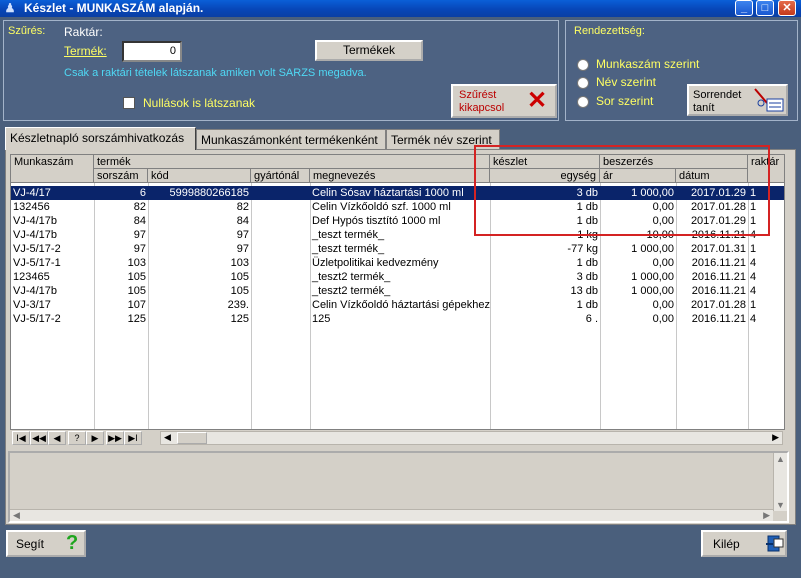 This screenshot has width=801, height=578. What do you see at coordinates (400, 176) in the screenshot?
I see `header-megnevezes: megnevezés` at bounding box center [400, 176].